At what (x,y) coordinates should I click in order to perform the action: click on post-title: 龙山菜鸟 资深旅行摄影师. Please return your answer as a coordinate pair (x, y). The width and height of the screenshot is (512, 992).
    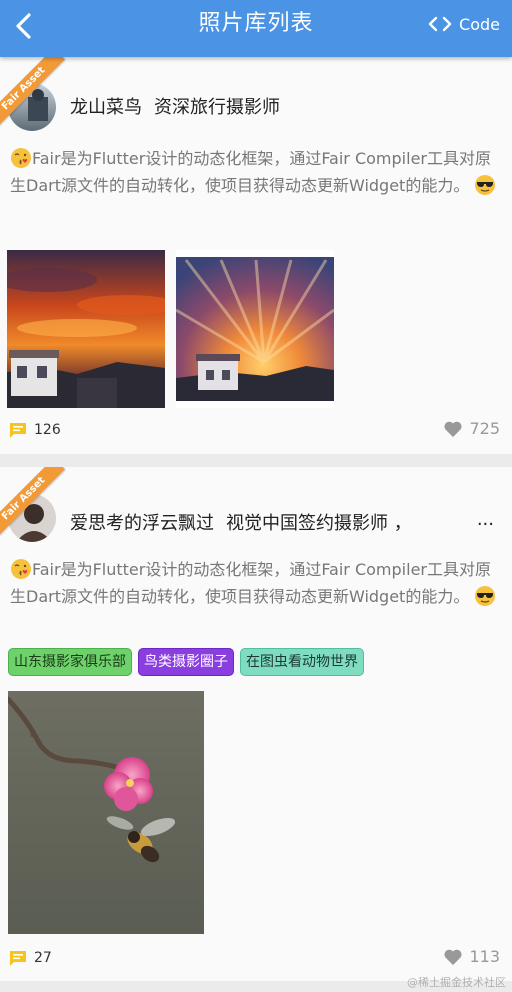
    Looking at the image, I should click on (284, 106).